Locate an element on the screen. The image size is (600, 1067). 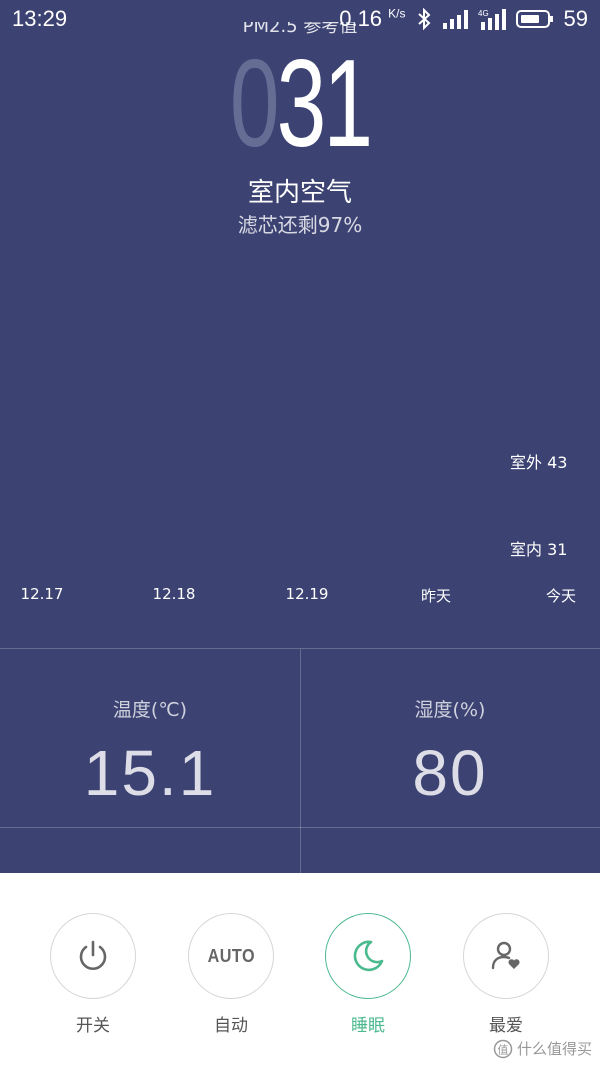
sleep-button: 睡眠 is located at coordinates (368, 974).